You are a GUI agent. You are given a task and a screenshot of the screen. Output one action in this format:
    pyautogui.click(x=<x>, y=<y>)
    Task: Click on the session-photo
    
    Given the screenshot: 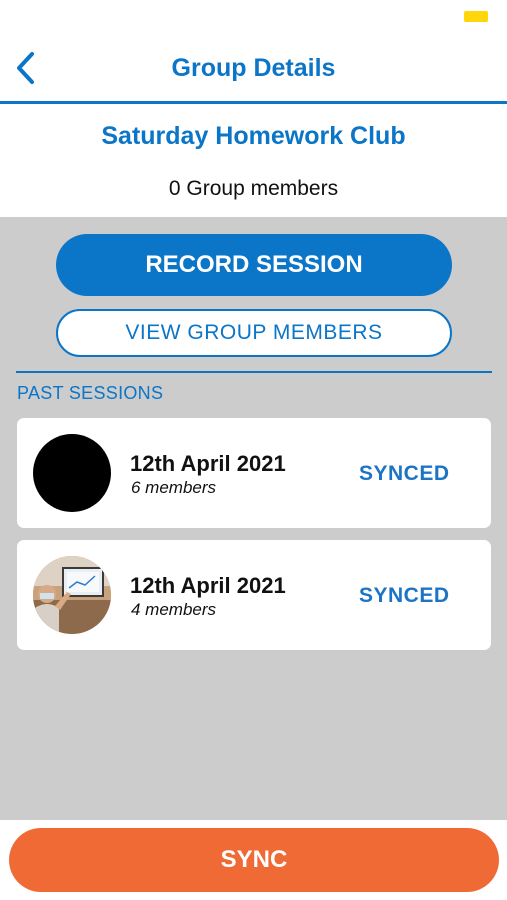 What is the action you would take?
    pyautogui.click(x=72, y=595)
    